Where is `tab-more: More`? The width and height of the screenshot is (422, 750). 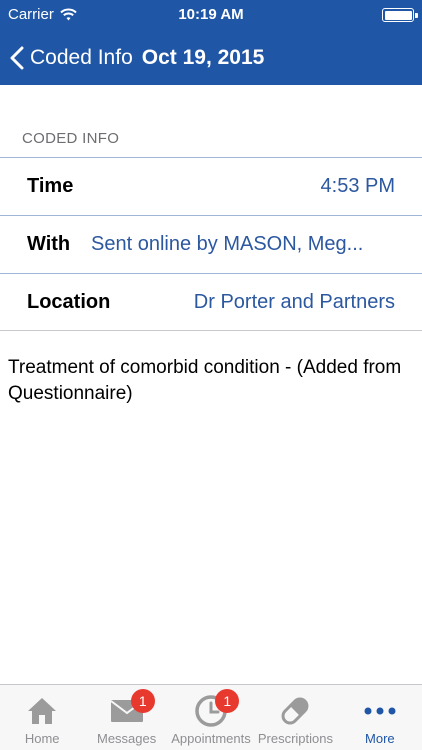 tab-more: More is located at coordinates (380, 717).